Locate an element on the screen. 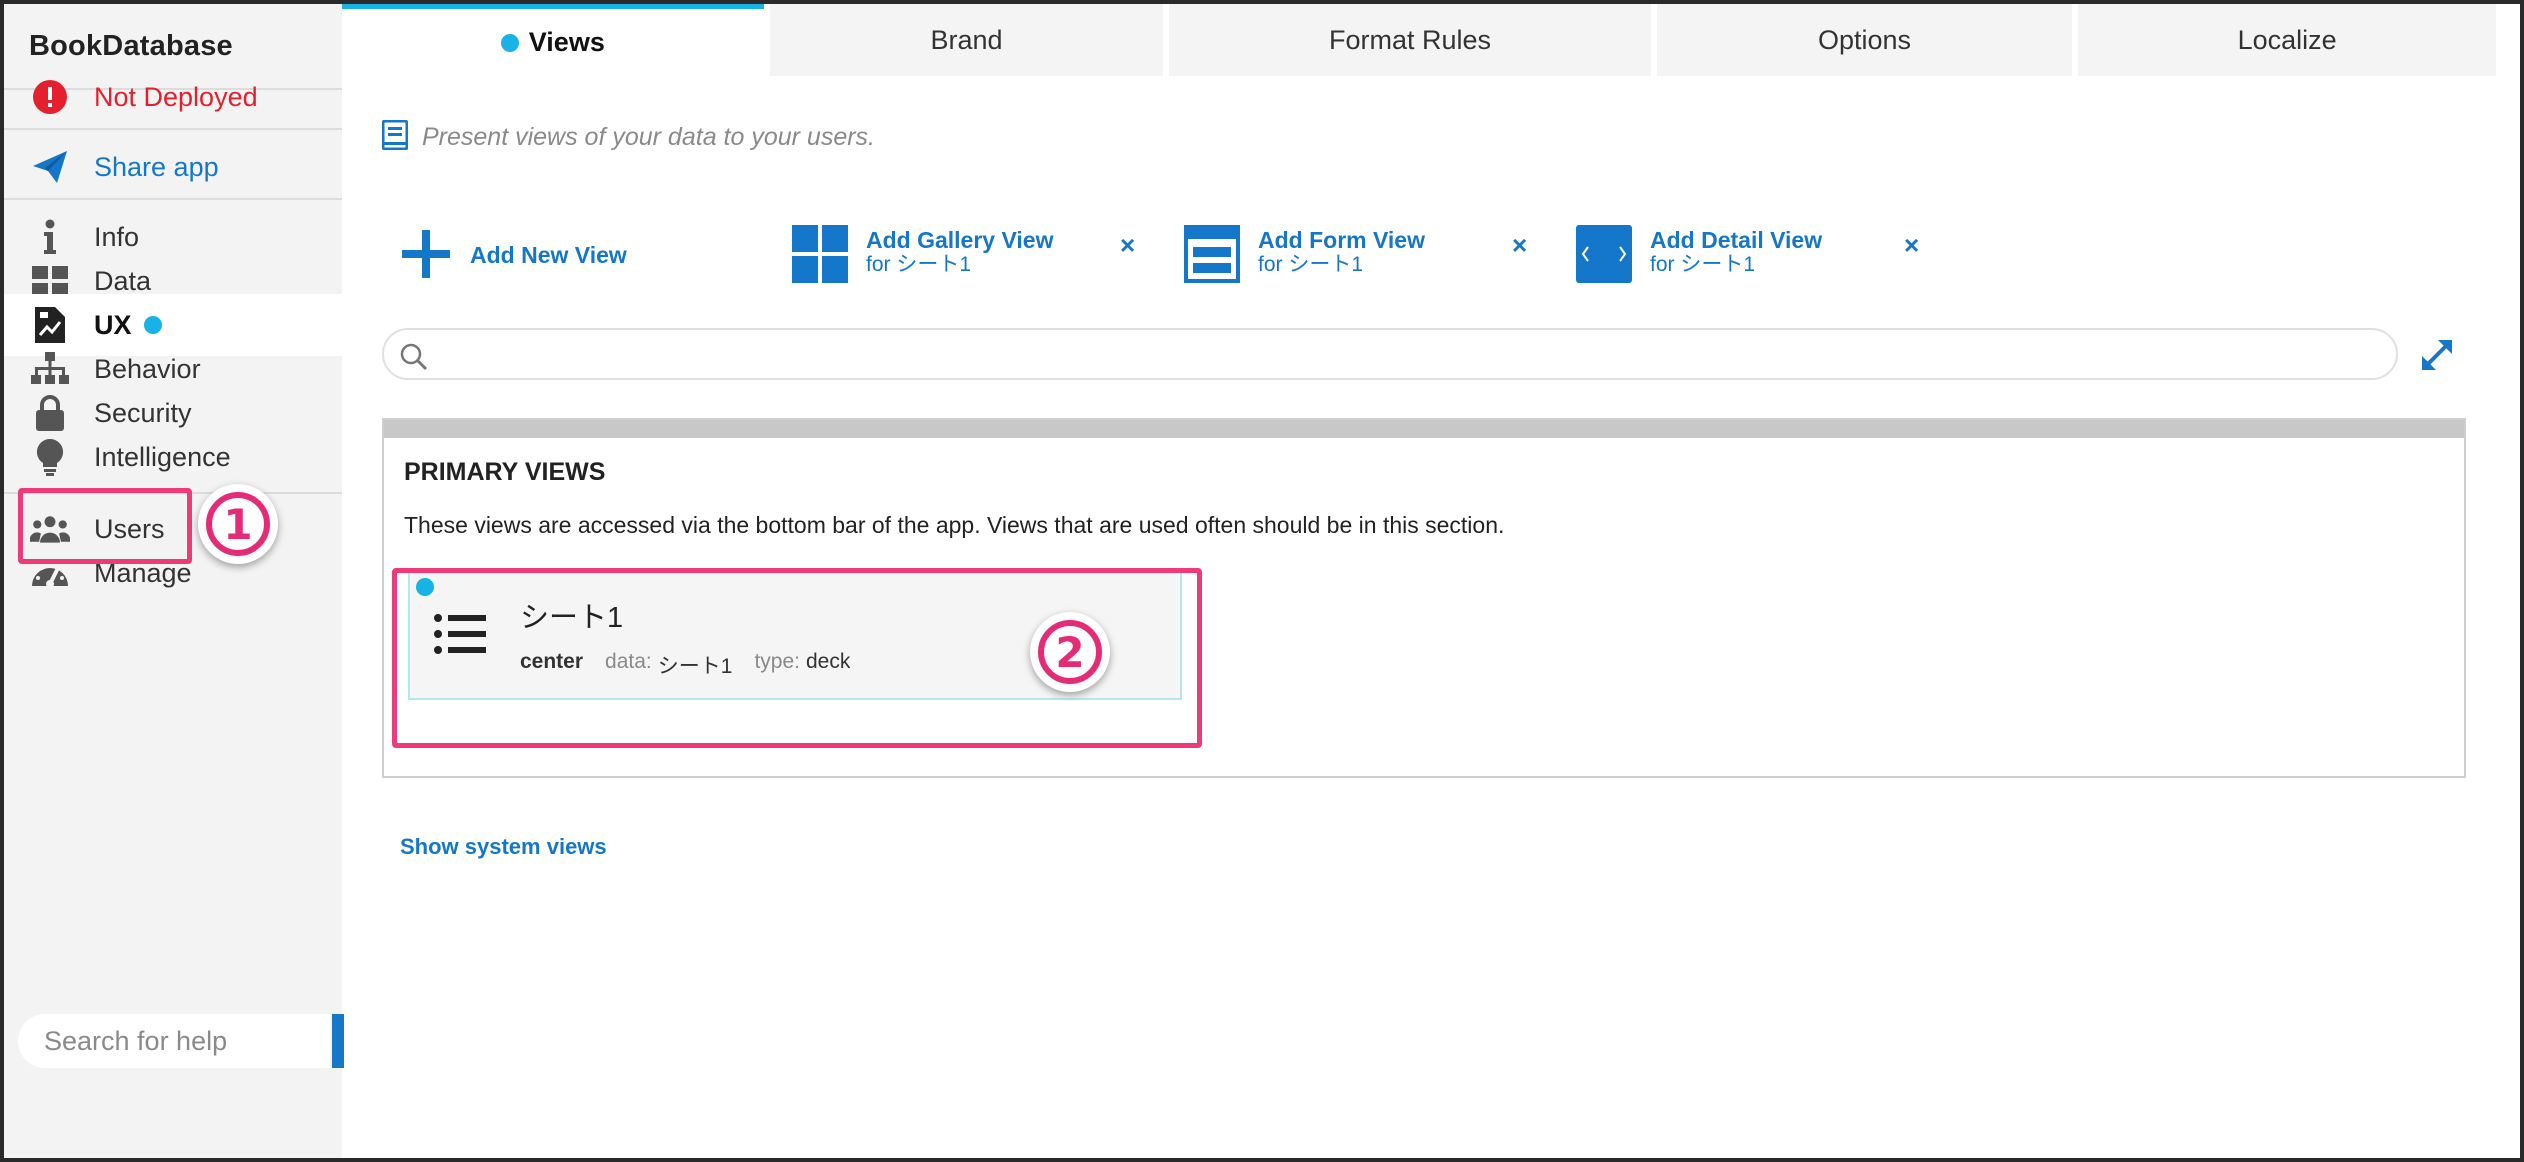  lightbulb-icon is located at coordinates (50, 457).